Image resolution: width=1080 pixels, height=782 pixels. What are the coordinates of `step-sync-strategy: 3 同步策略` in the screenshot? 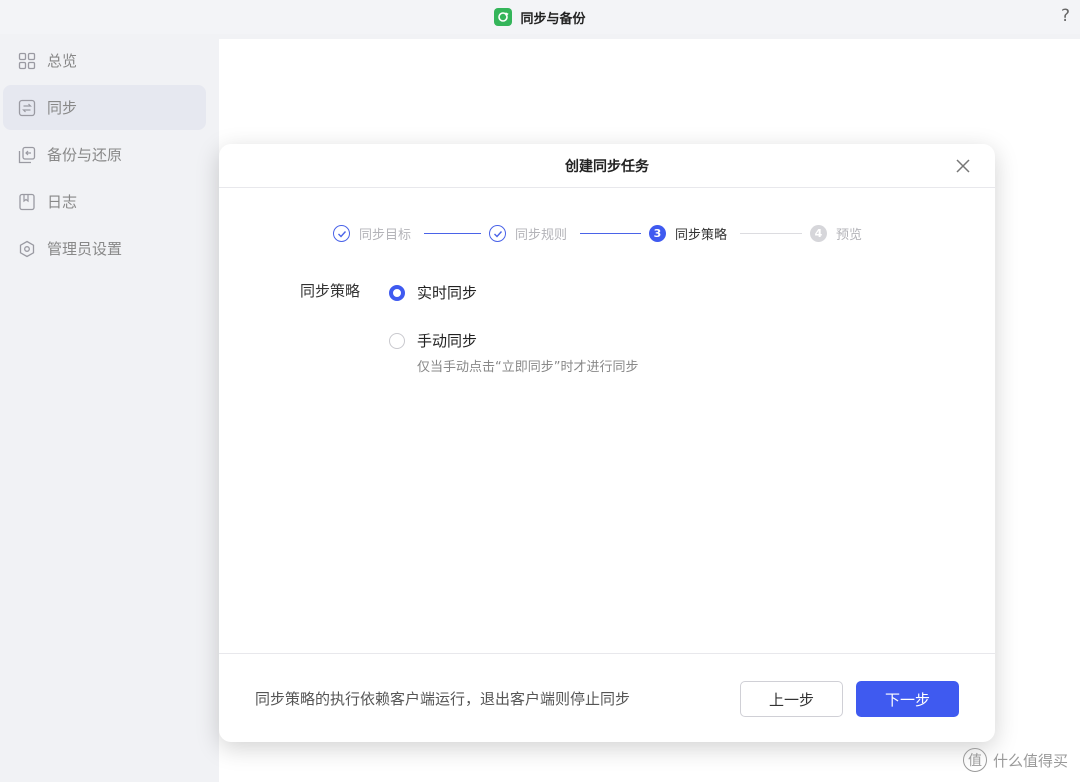 It's located at (688, 233).